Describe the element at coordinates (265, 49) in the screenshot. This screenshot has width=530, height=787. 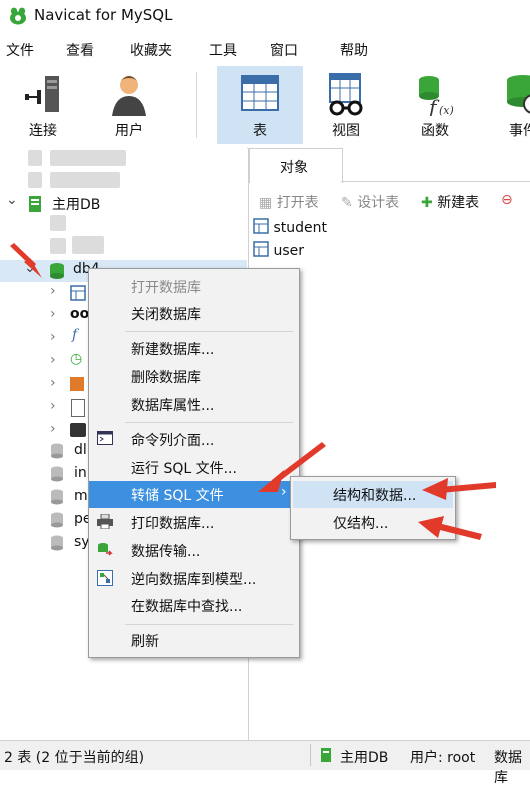
I see `menu-bar: 文件 查看 收藏夹 工具 窗口 帮助` at that location.